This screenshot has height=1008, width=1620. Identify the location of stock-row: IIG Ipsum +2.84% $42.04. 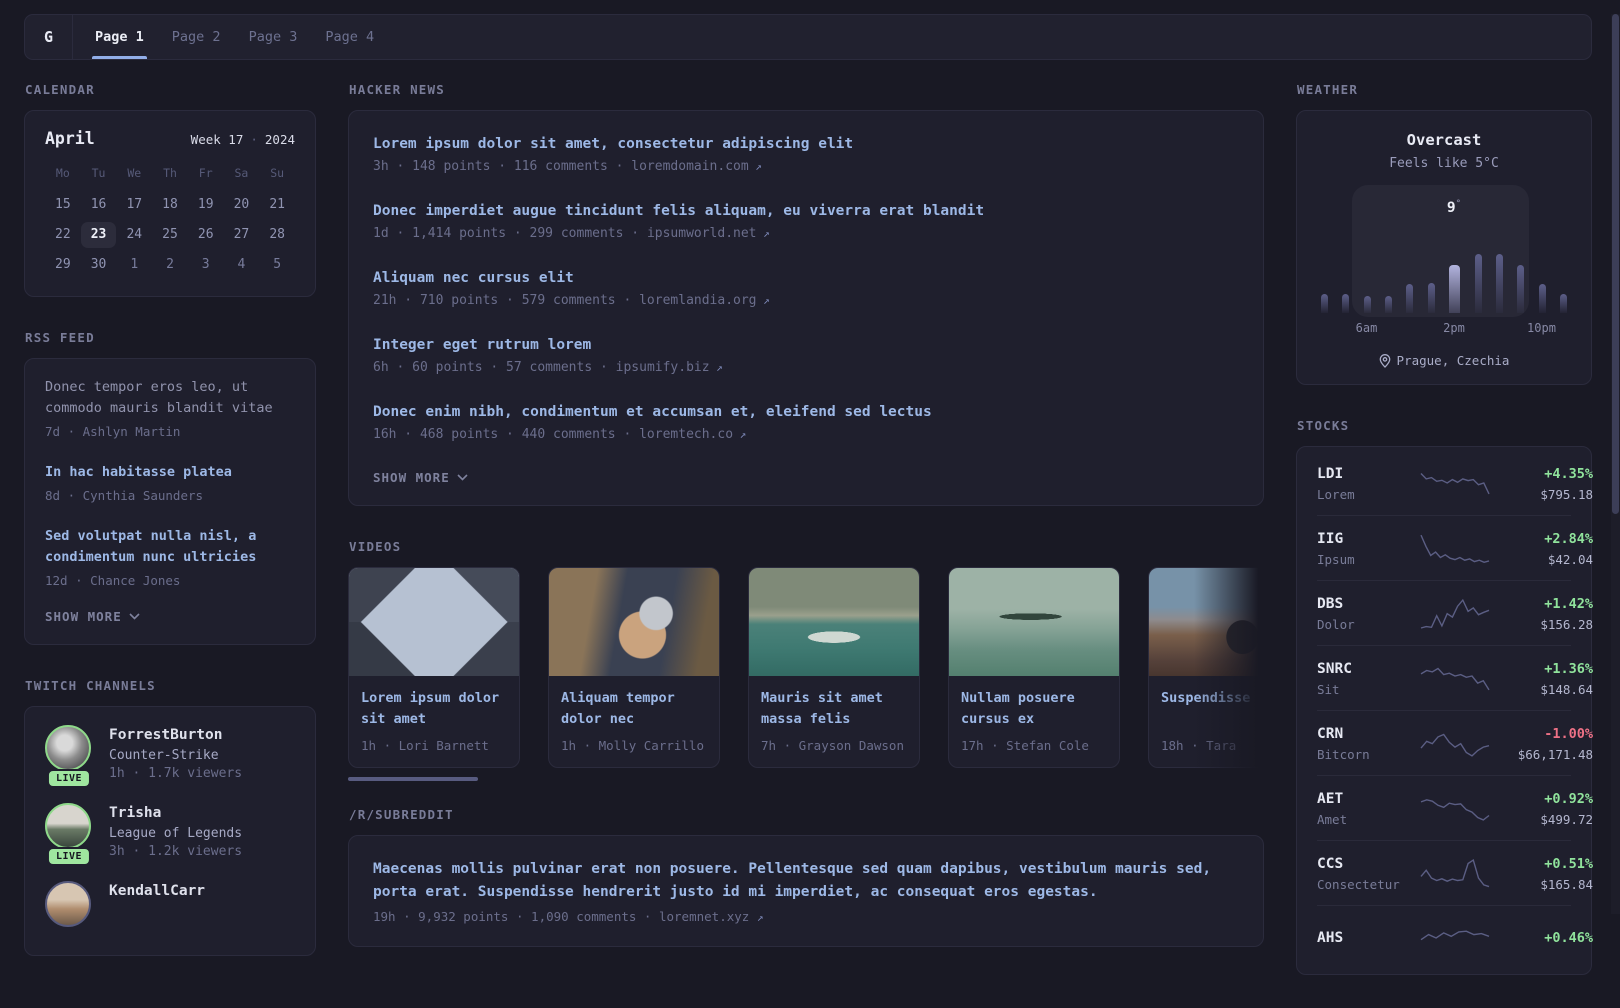
(1455, 547).